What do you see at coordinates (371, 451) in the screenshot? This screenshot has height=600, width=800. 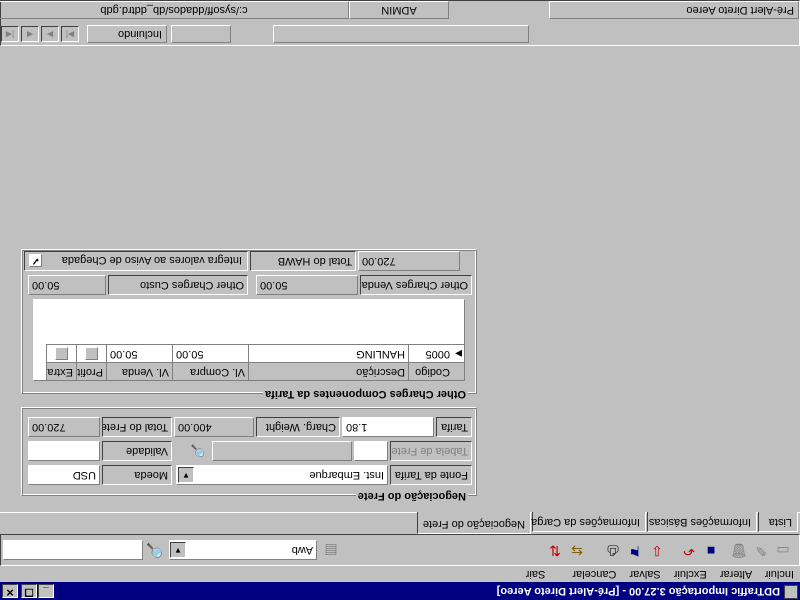 I see `tabela-frete-code` at bounding box center [371, 451].